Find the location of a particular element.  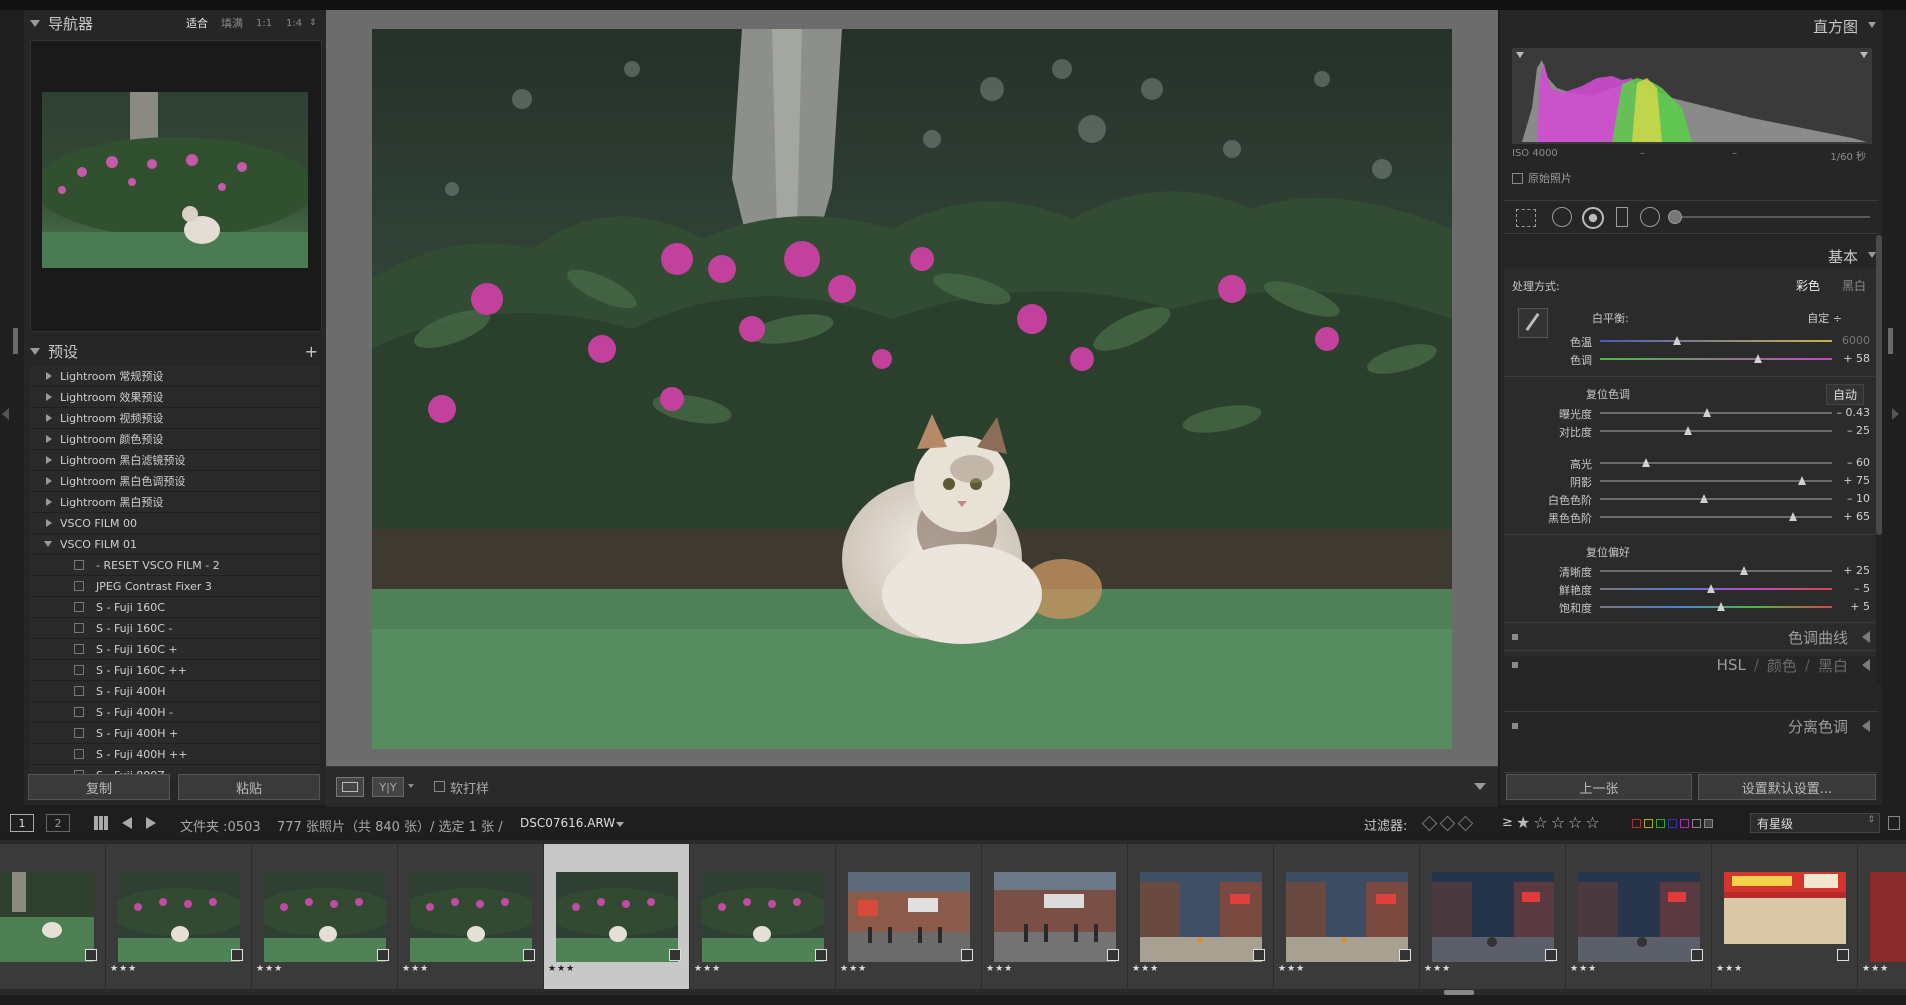

preset-group: Lightroom 黑白色调预设 is located at coordinates (175, 481).